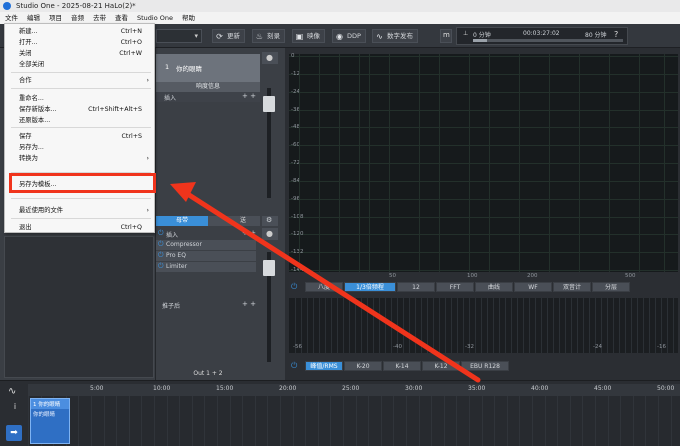  Describe the element at coordinates (611, 287) in the screenshot. I see `tab-7: 分层` at that location.